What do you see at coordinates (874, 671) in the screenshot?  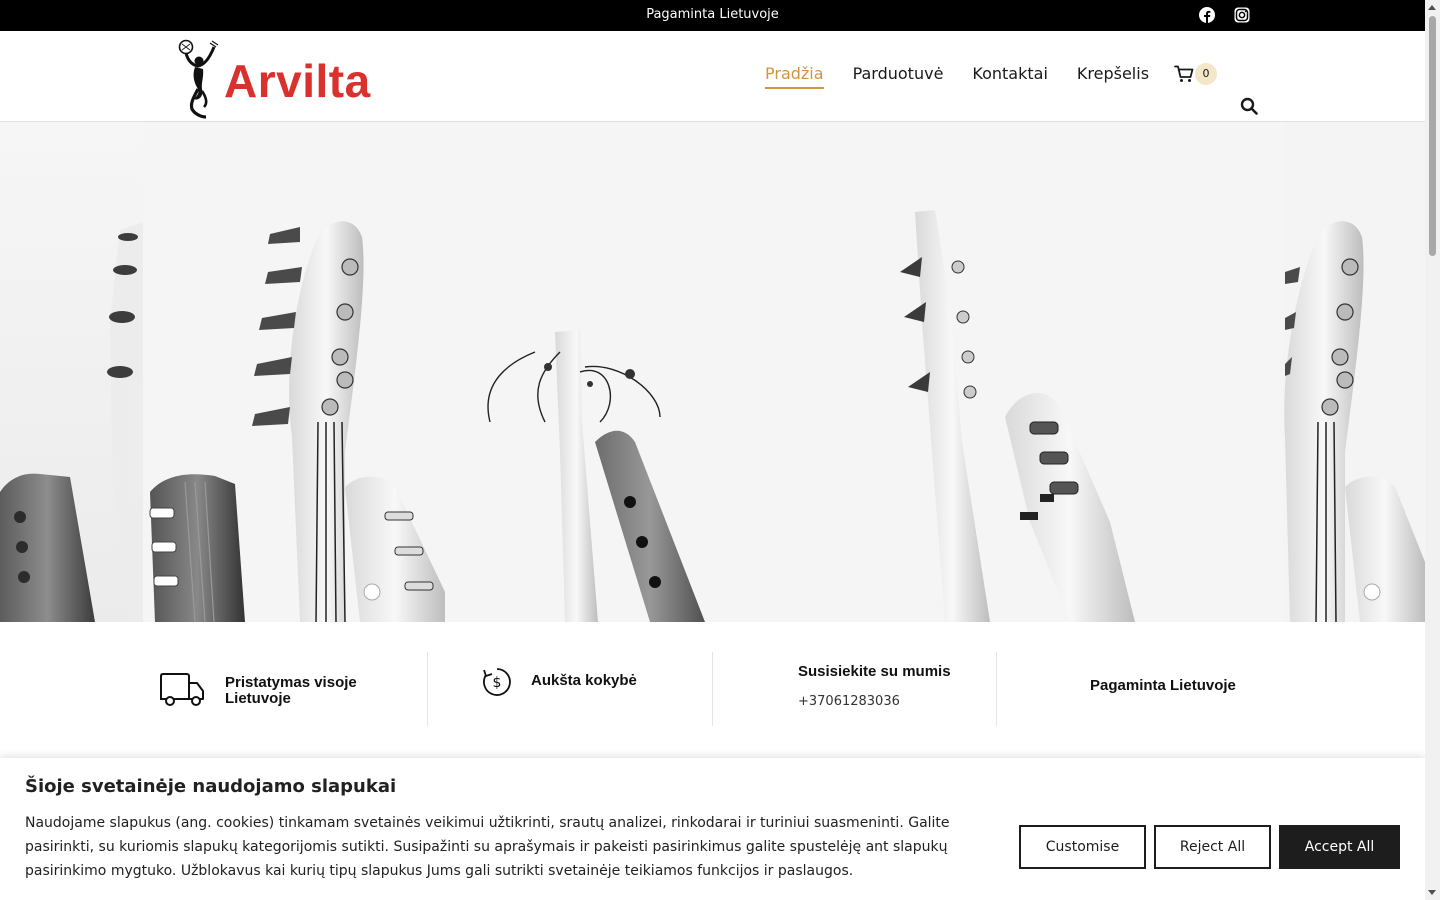 I see `feature-contact-title: Susisiekite su mumis` at bounding box center [874, 671].